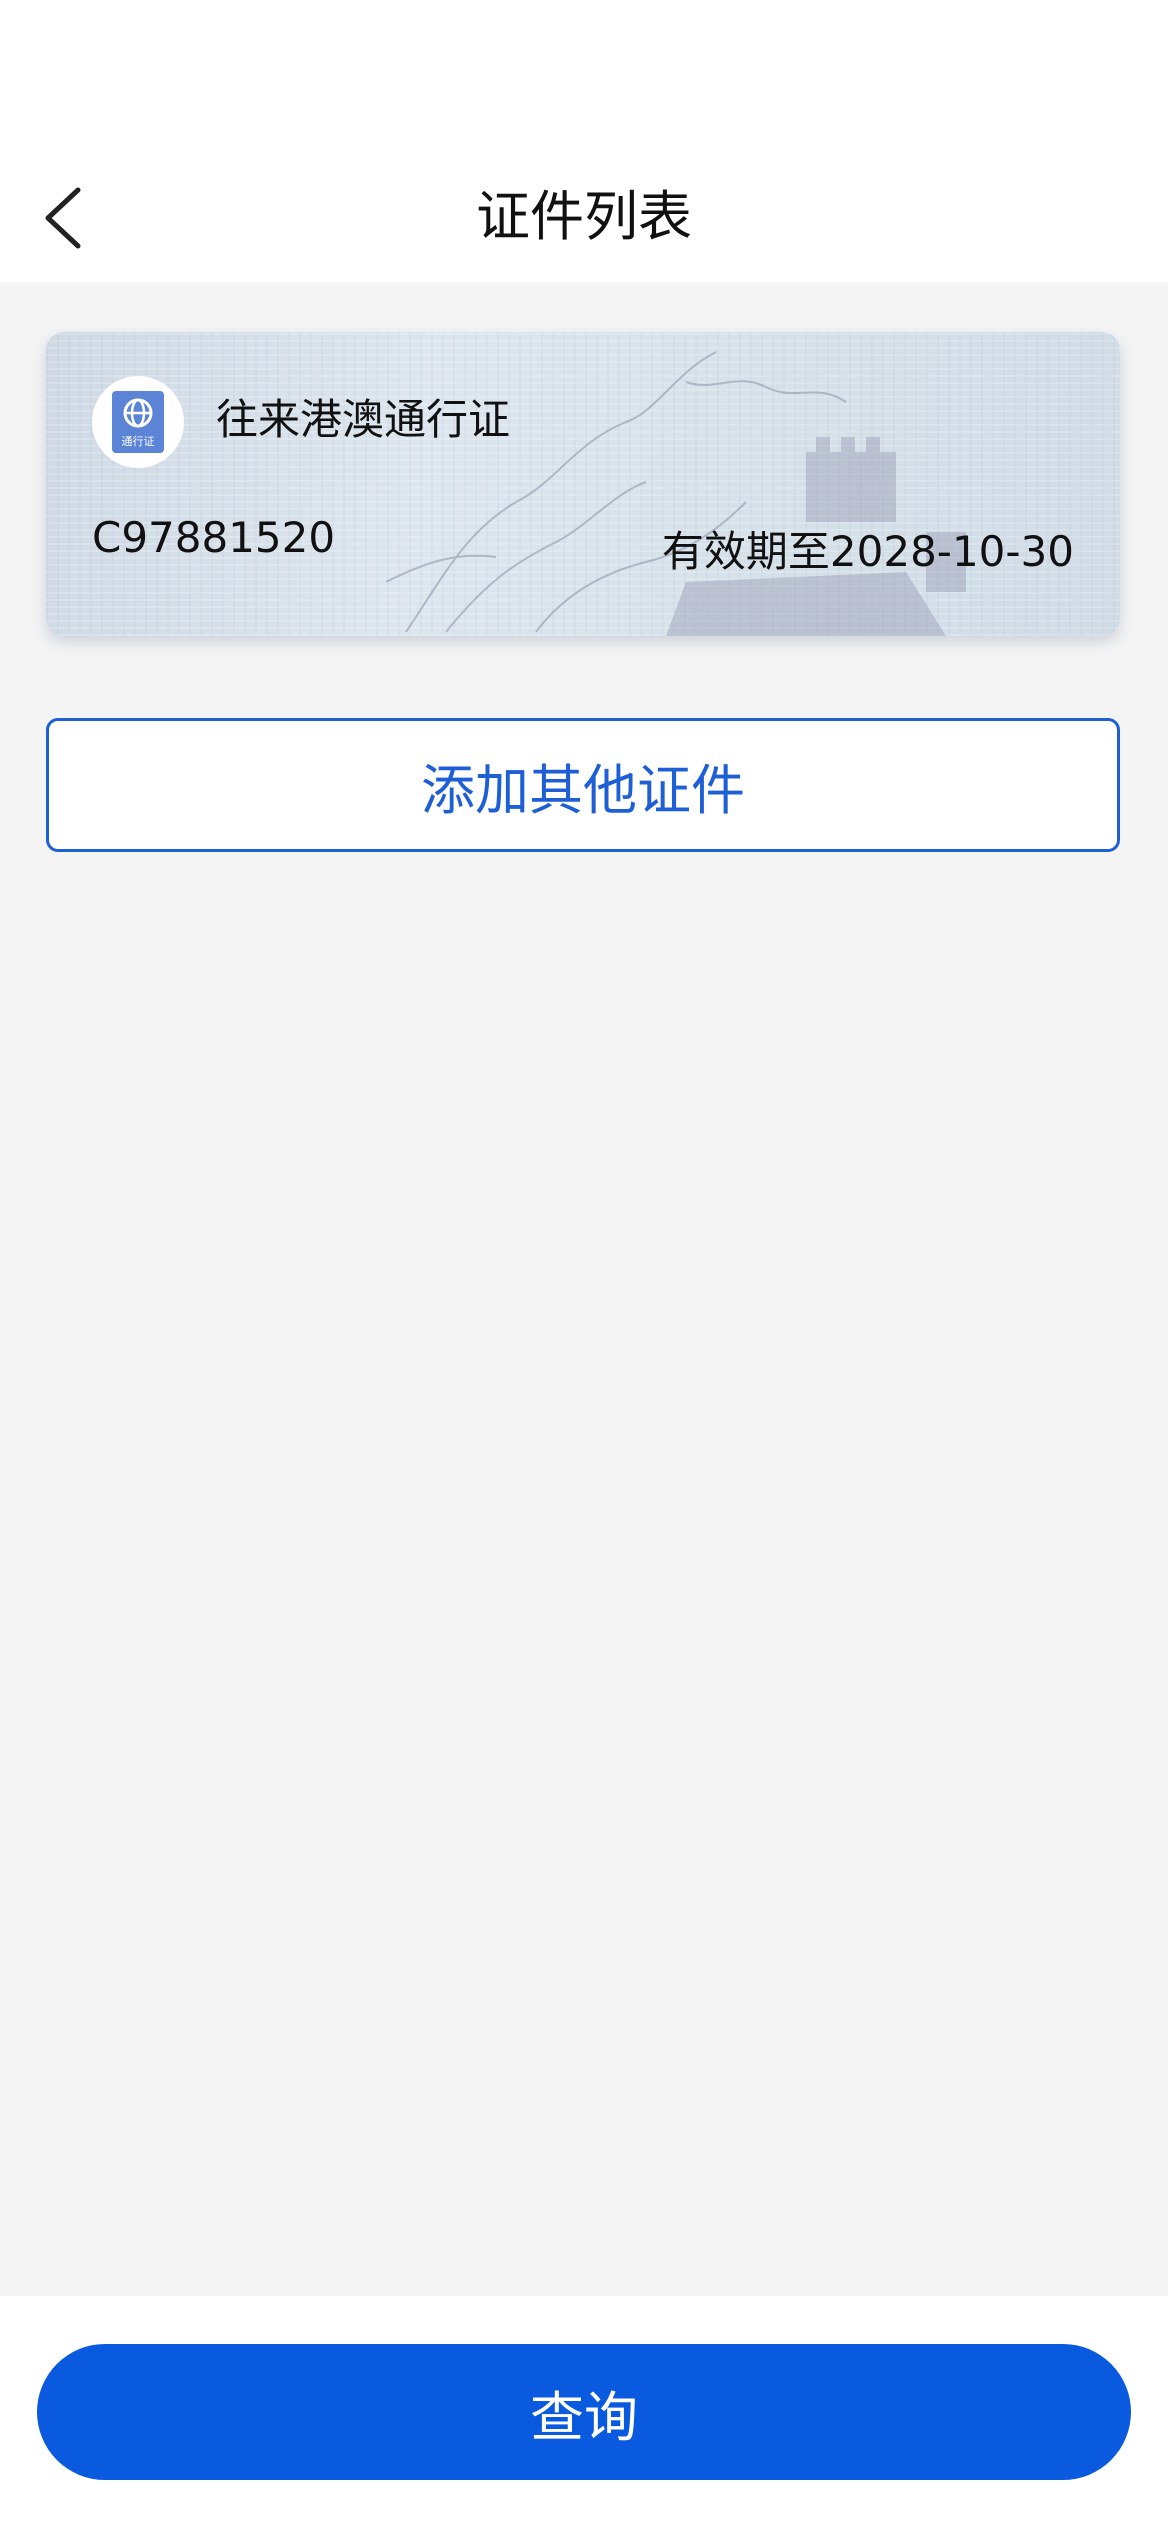 This screenshot has width=1168, height=2532. I want to click on document-card: 通行证 往来港澳通行证 C97881520 有效期至2028-10-30, so click(583, 484).